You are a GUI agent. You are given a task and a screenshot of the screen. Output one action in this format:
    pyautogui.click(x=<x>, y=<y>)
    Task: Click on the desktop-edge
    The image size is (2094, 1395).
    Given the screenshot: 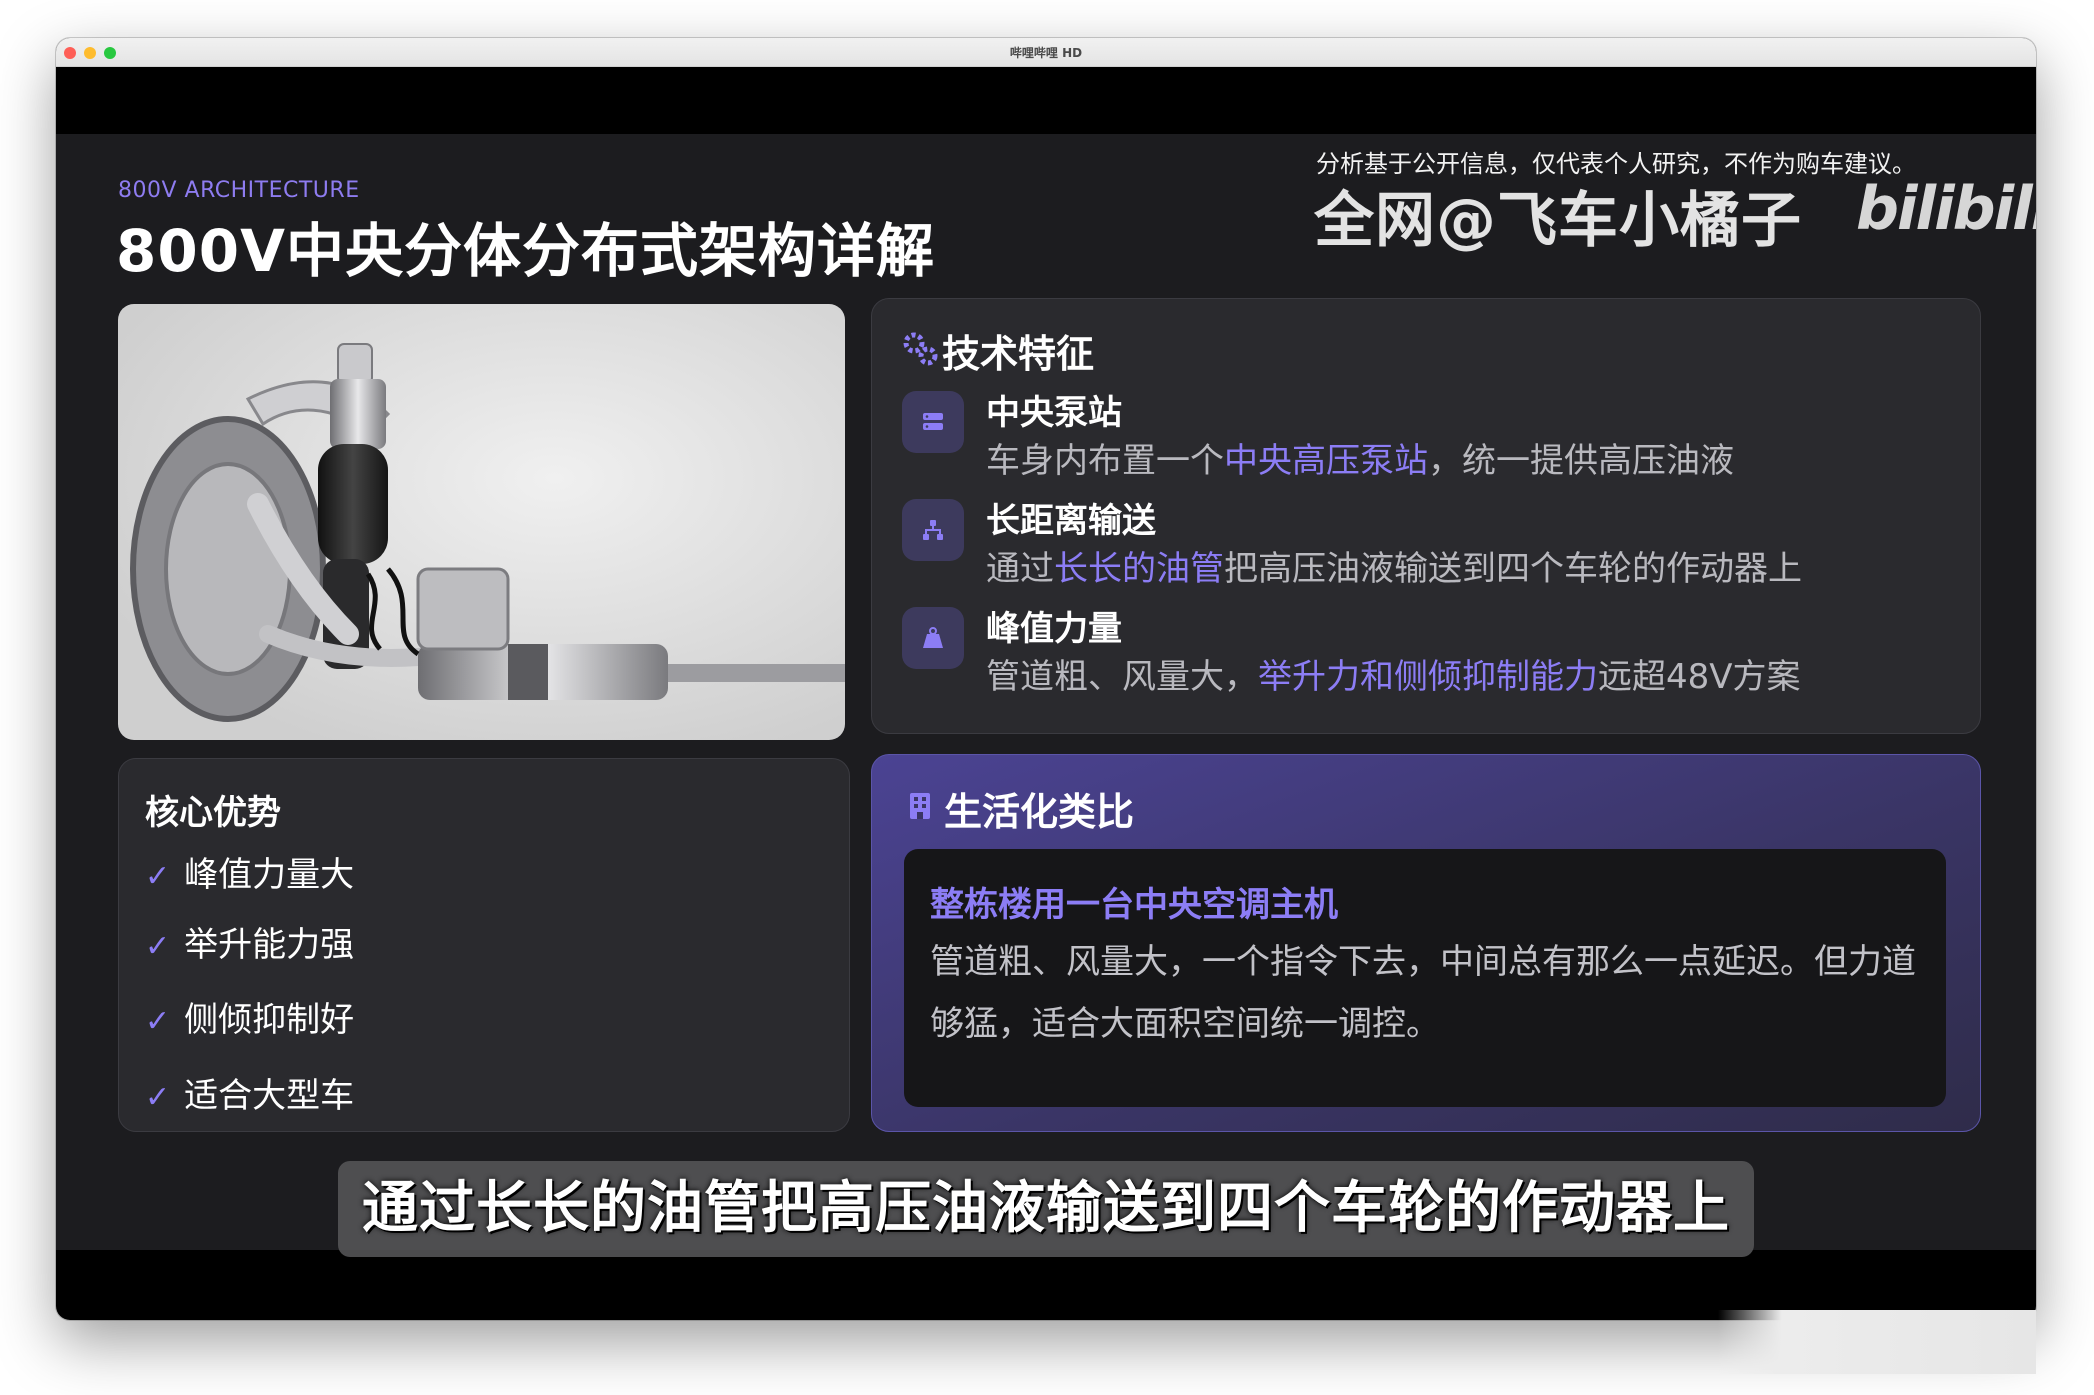 What is the action you would take?
    pyautogui.click(x=1877, y=1342)
    